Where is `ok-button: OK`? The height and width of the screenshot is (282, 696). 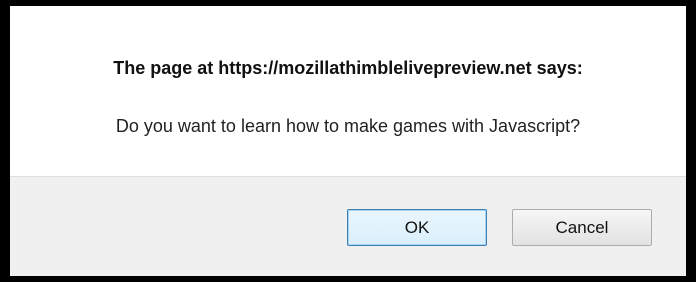
ok-button: OK is located at coordinates (417, 227).